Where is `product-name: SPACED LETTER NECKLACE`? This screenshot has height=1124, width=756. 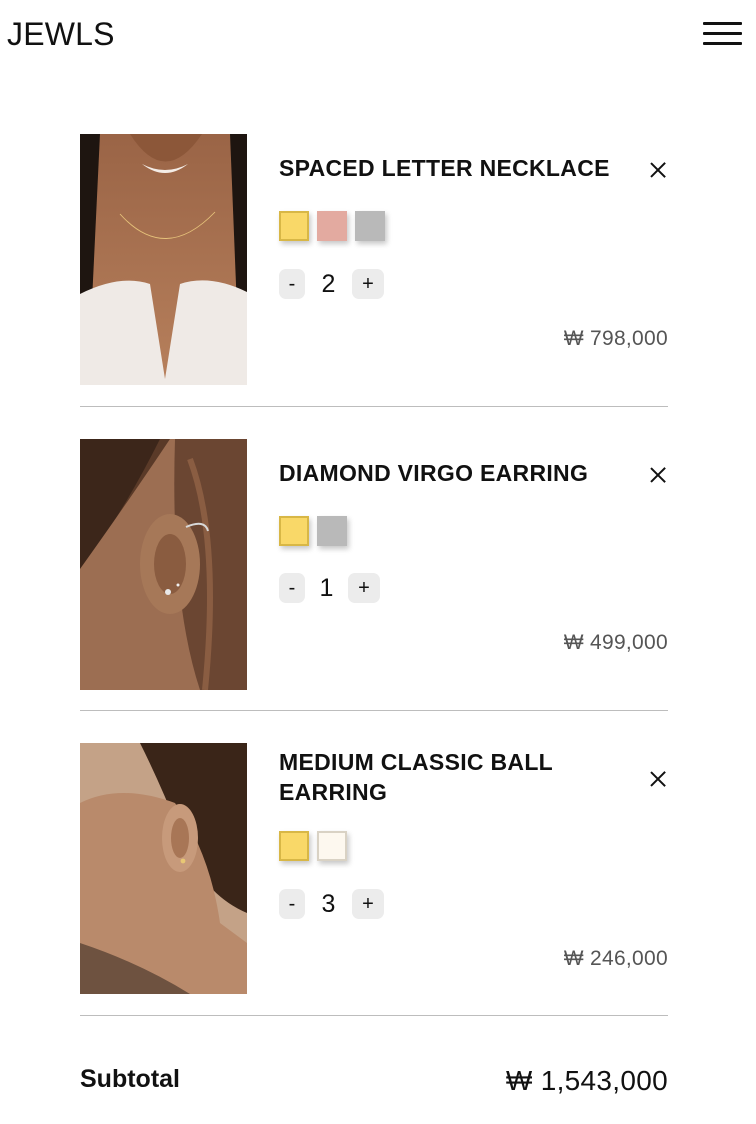 product-name: SPACED LETTER NECKLACE is located at coordinates (456, 168).